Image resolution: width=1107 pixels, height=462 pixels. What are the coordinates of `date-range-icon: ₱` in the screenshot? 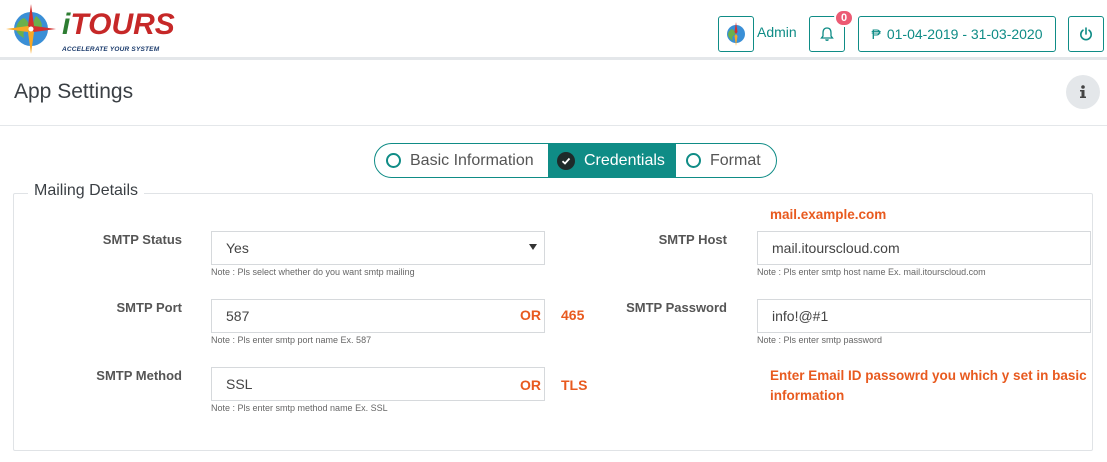 It's located at (876, 34).